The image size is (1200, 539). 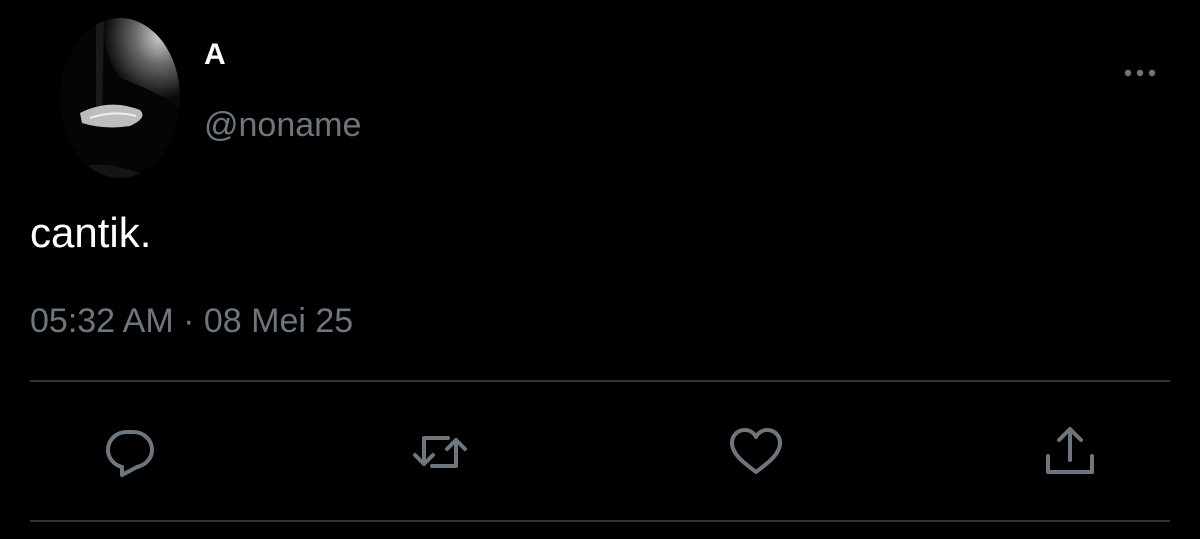 What do you see at coordinates (191, 321) in the screenshot?
I see `tweet-timestamp: 05:32 AM · 08 Mei 25` at bounding box center [191, 321].